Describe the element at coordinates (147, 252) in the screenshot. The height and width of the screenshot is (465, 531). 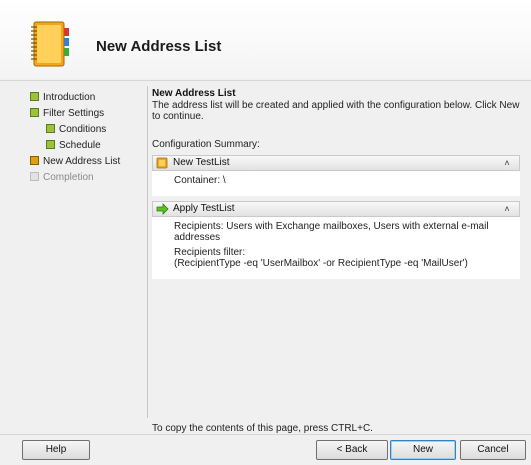
I see `nav-divider` at that location.